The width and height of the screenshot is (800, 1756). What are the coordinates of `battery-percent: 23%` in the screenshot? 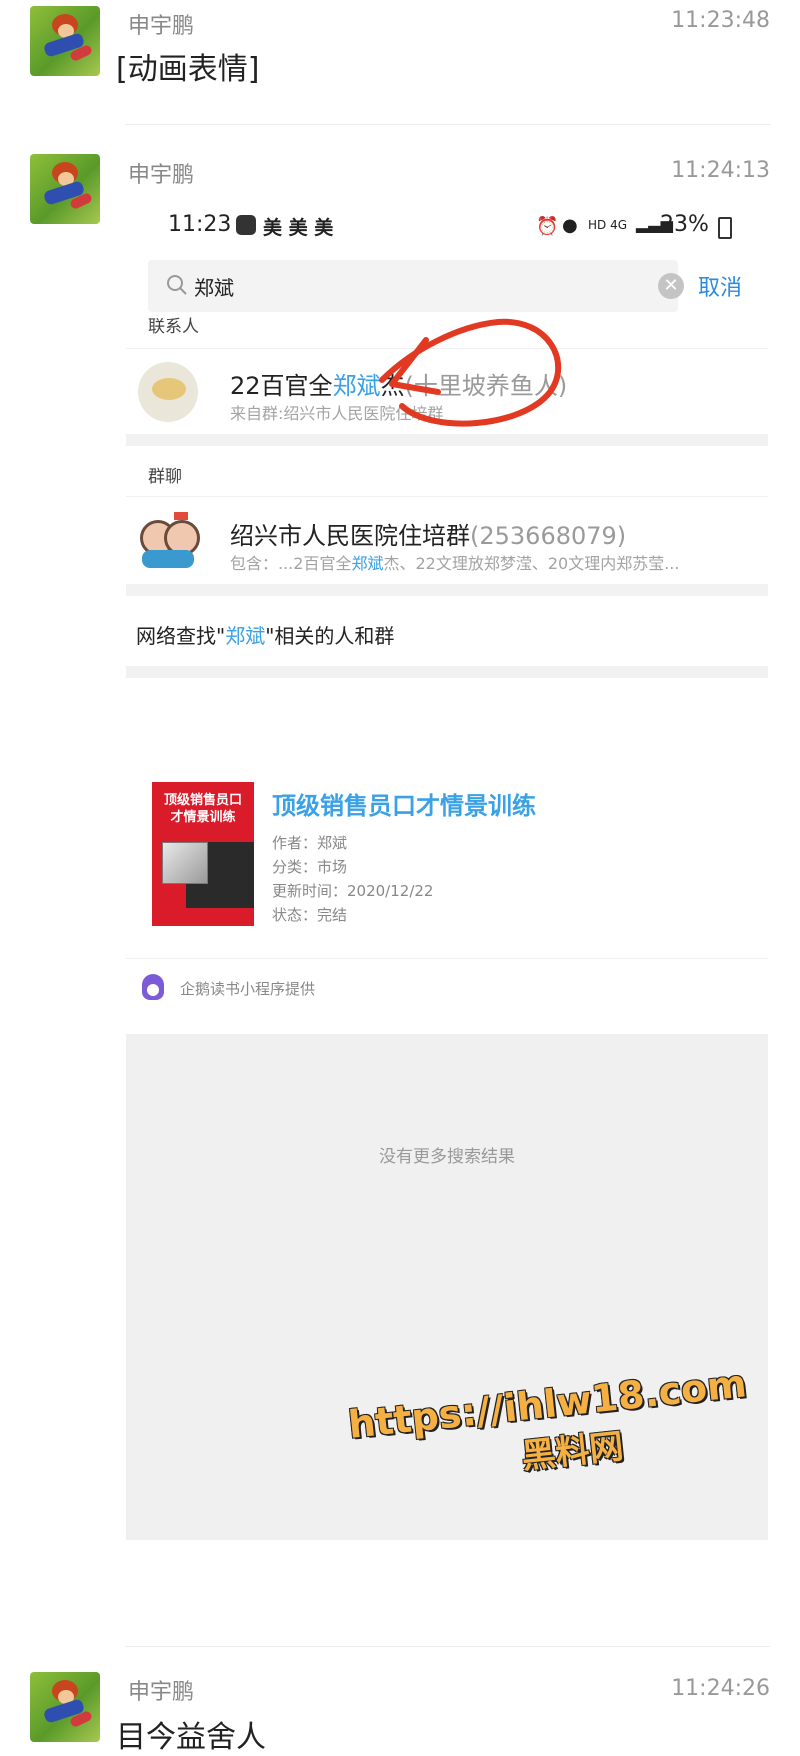 It's located at (684, 224).